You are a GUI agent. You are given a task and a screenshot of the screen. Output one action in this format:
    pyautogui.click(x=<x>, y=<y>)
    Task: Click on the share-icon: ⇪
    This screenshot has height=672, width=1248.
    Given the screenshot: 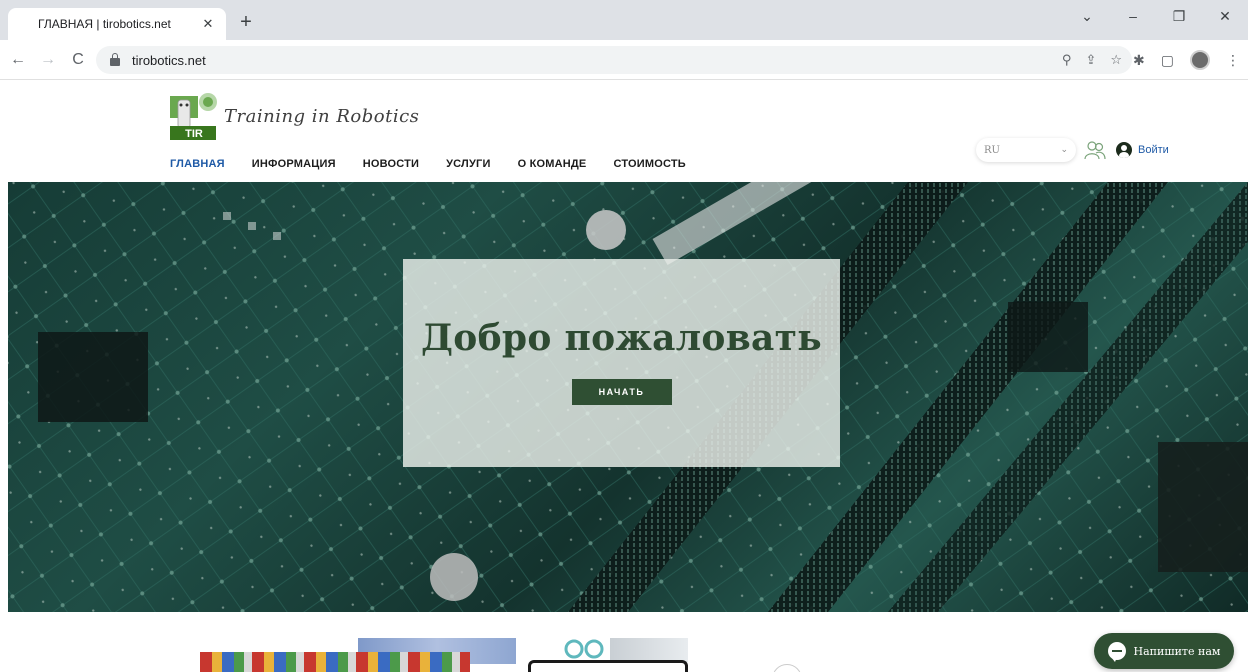 What is the action you would take?
    pyautogui.click(x=1090, y=60)
    